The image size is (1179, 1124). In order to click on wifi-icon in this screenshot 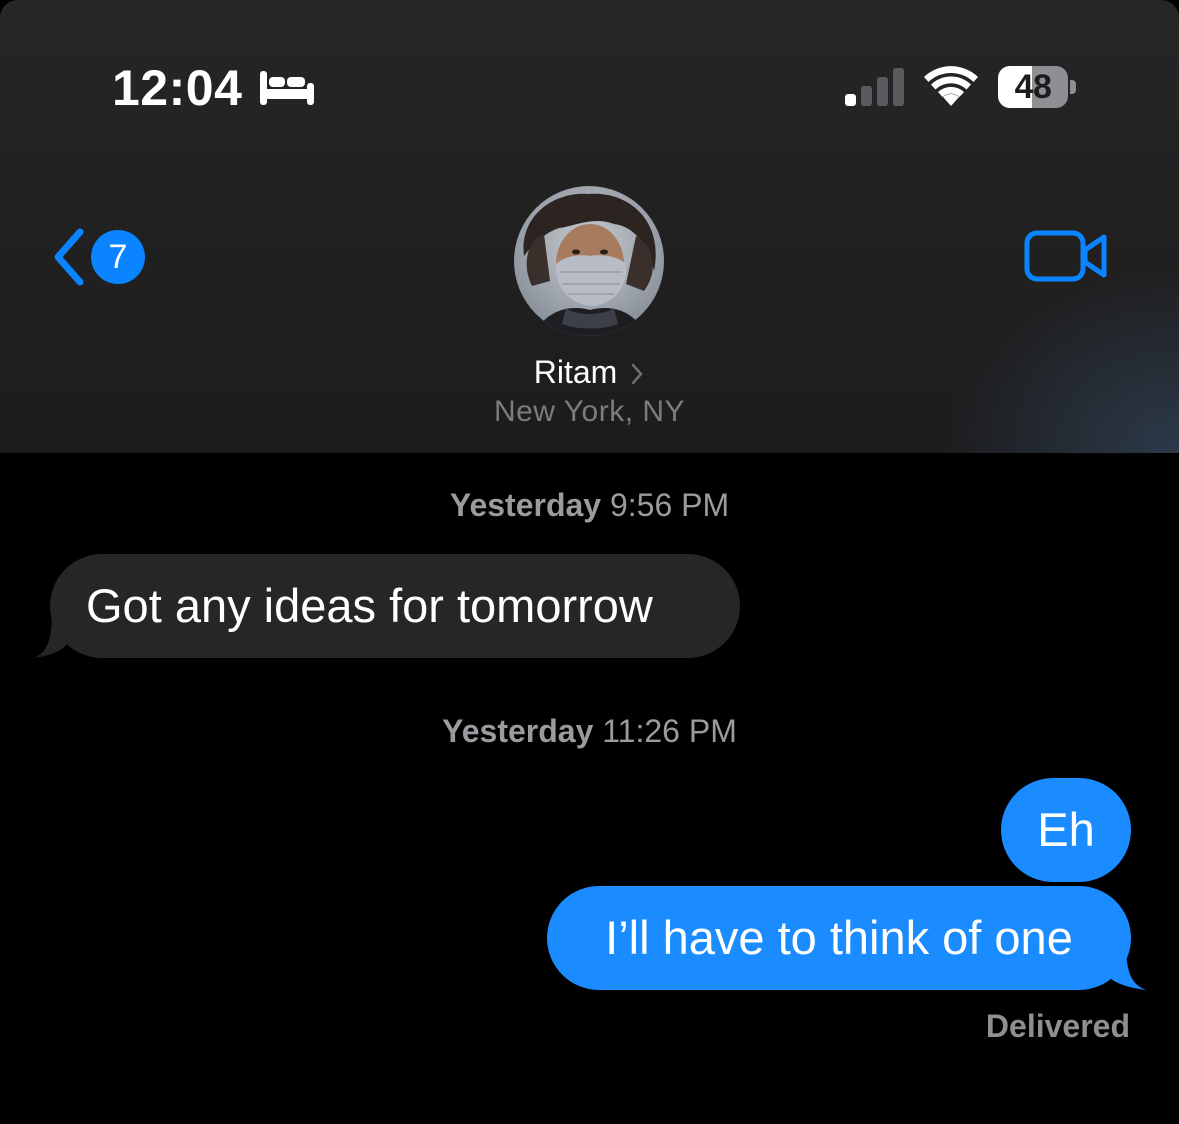, I will do `click(951, 86)`.